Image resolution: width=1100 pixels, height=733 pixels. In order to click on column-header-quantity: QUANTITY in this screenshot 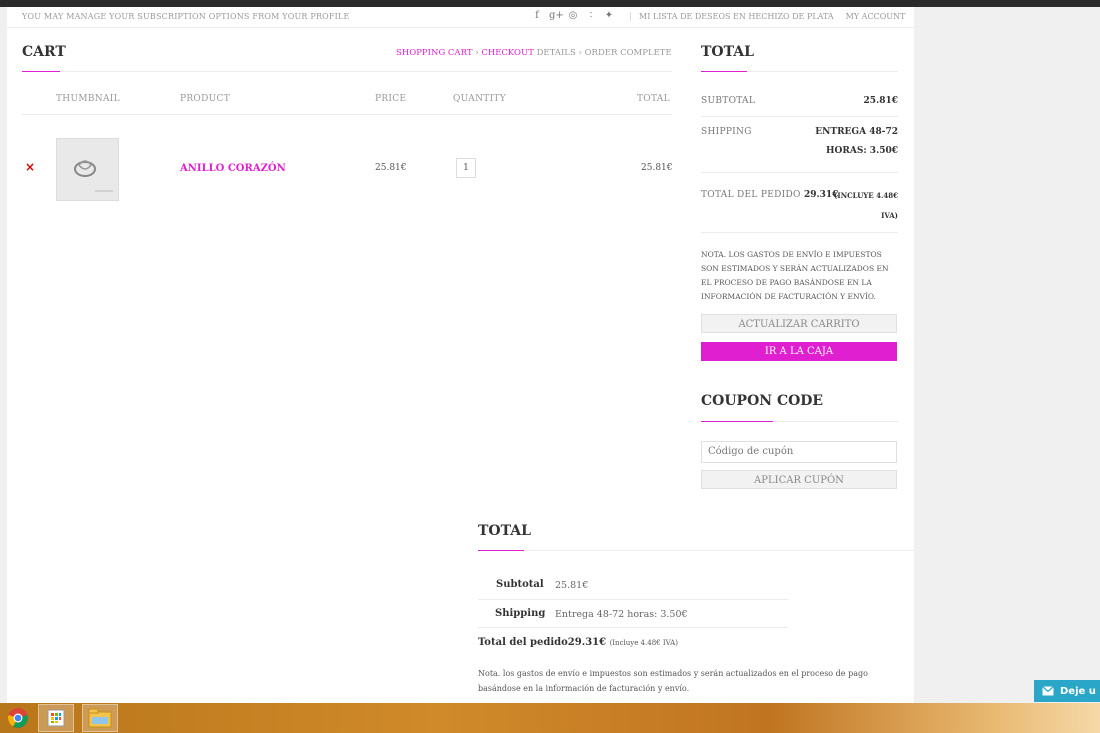, I will do `click(479, 99)`.